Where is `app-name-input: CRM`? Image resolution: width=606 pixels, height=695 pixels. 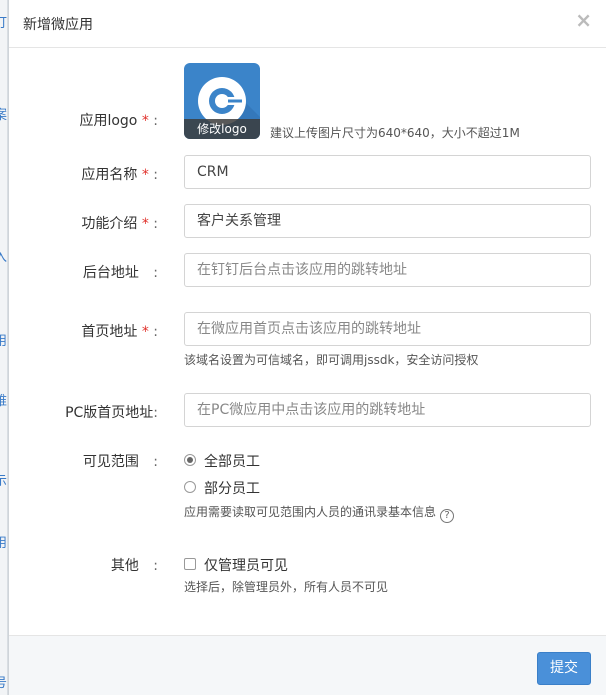
app-name-input: CRM is located at coordinates (387, 172).